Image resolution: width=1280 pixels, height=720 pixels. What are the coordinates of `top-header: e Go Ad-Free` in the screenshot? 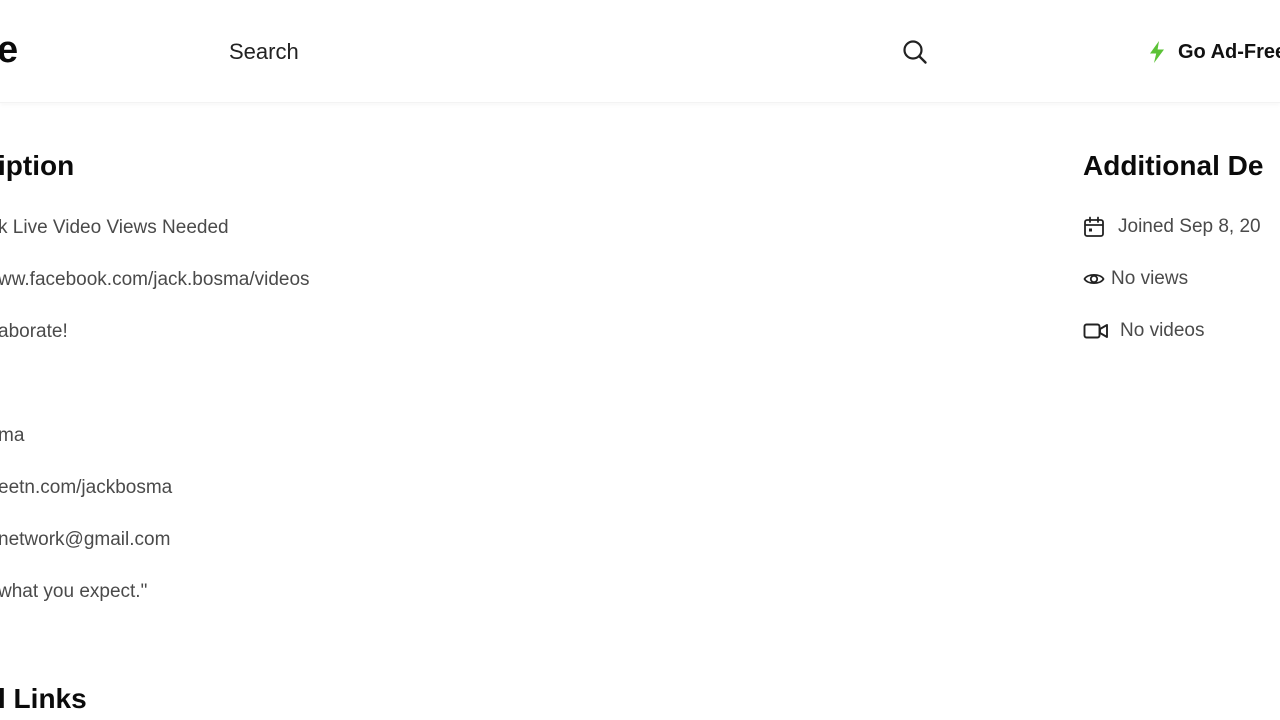 It's located at (640, 51).